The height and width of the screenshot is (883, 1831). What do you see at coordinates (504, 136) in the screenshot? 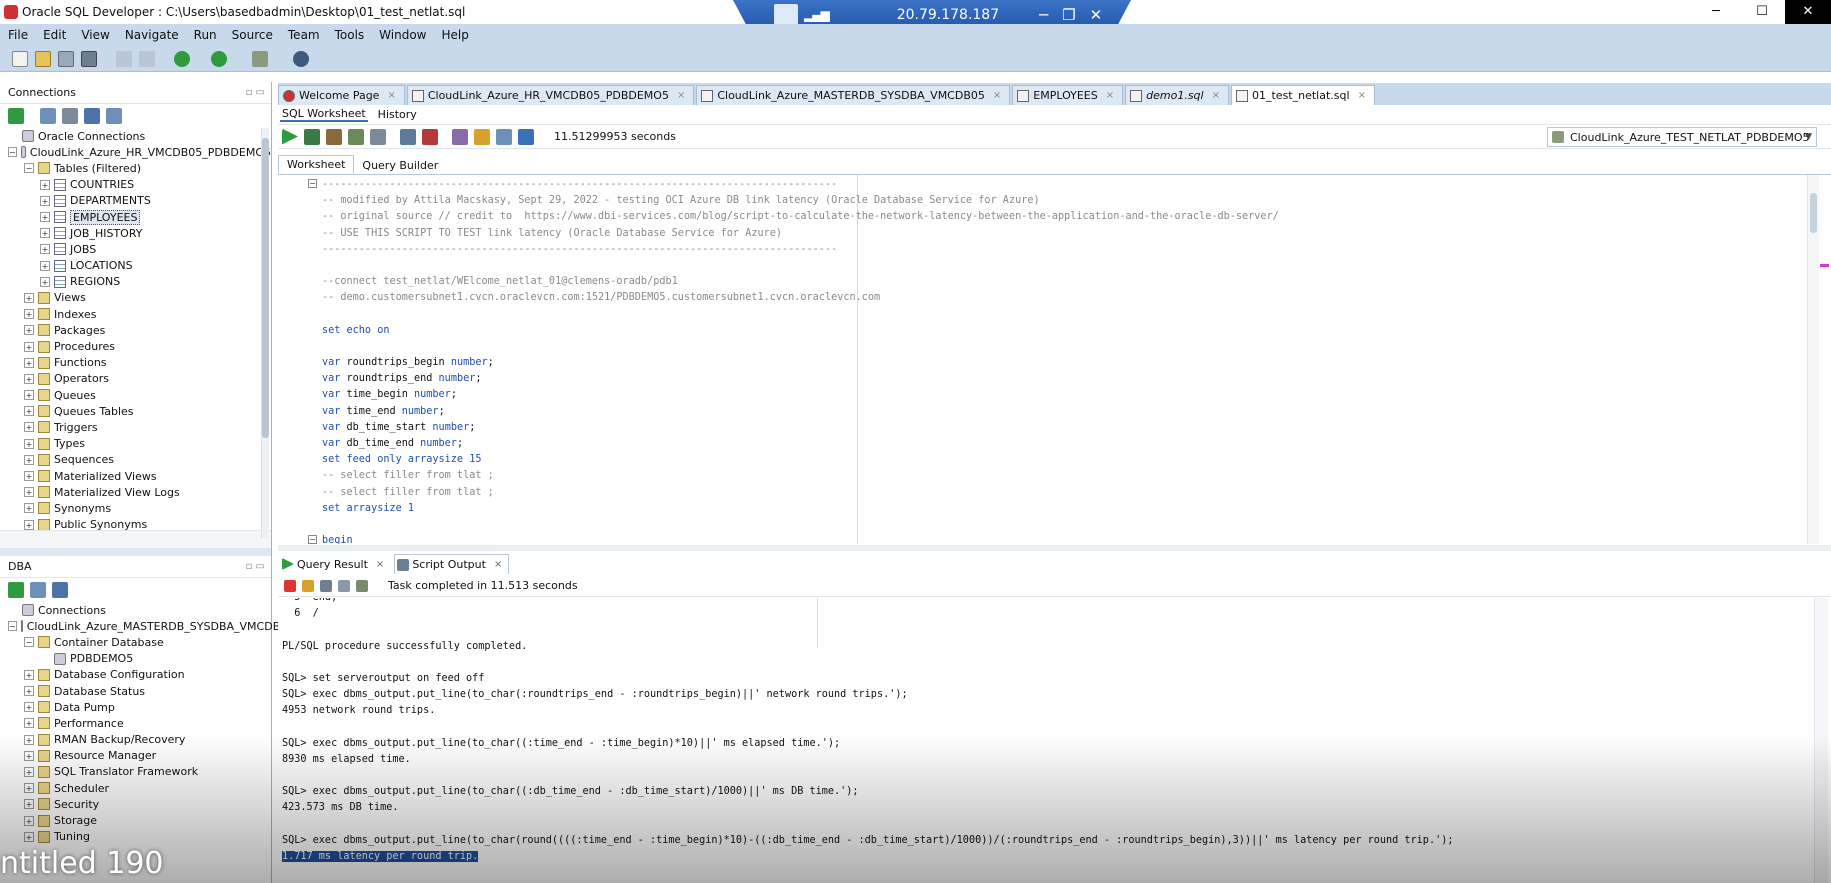
I see `sql-history-icon` at bounding box center [504, 136].